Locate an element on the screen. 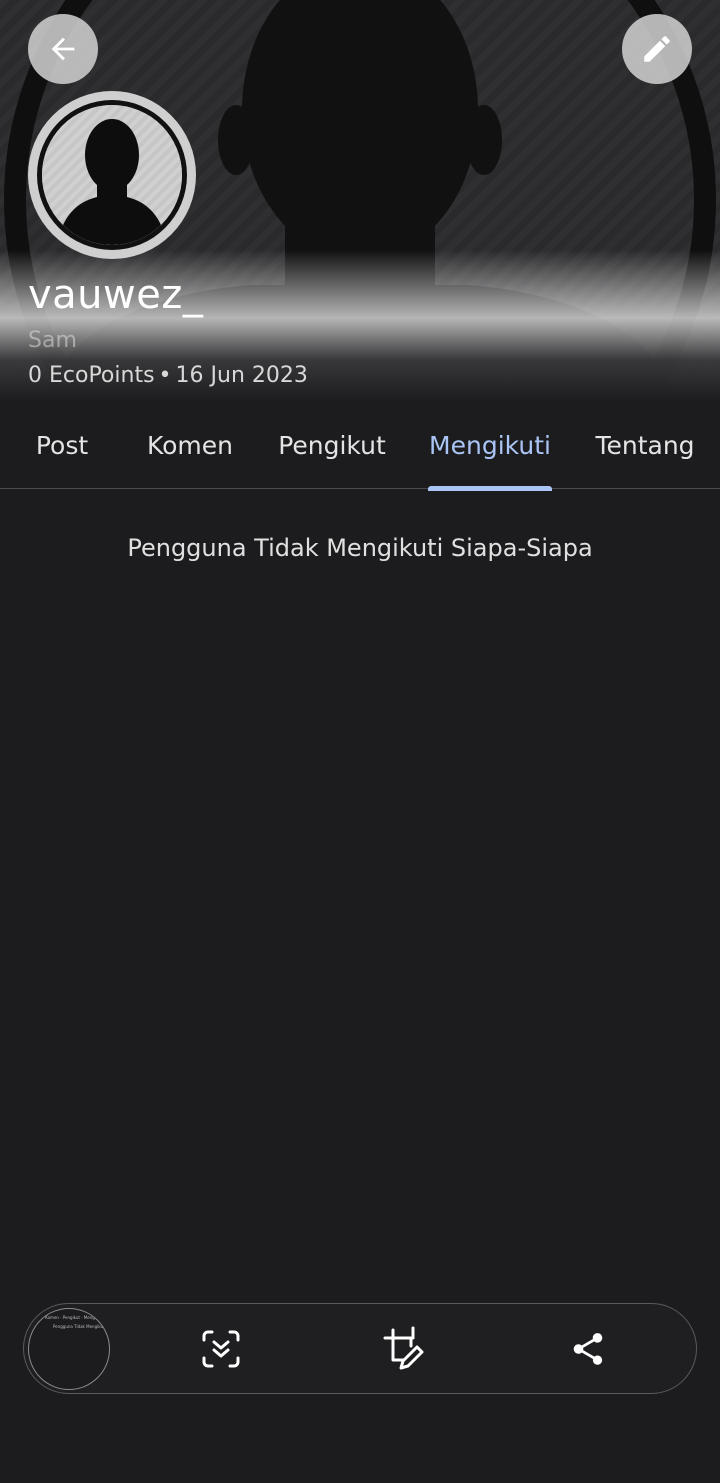 The height and width of the screenshot is (1483, 720). tab-pengikut: Pengikut is located at coordinates (332, 445).